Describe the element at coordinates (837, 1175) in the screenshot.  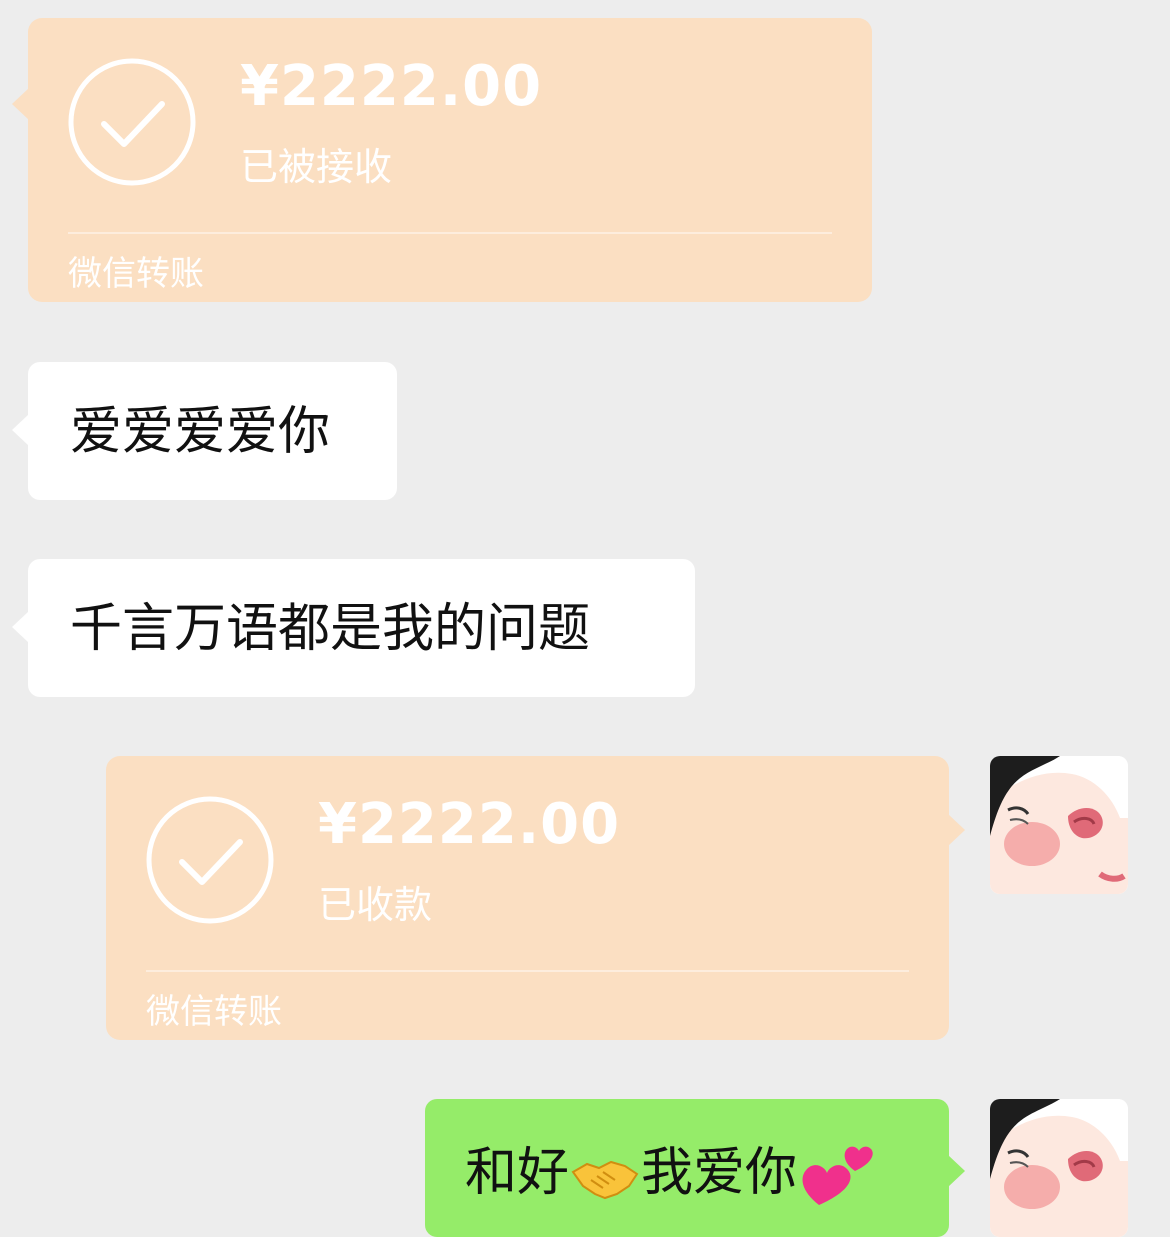
I see `two-hearts-emoji-icon` at that location.